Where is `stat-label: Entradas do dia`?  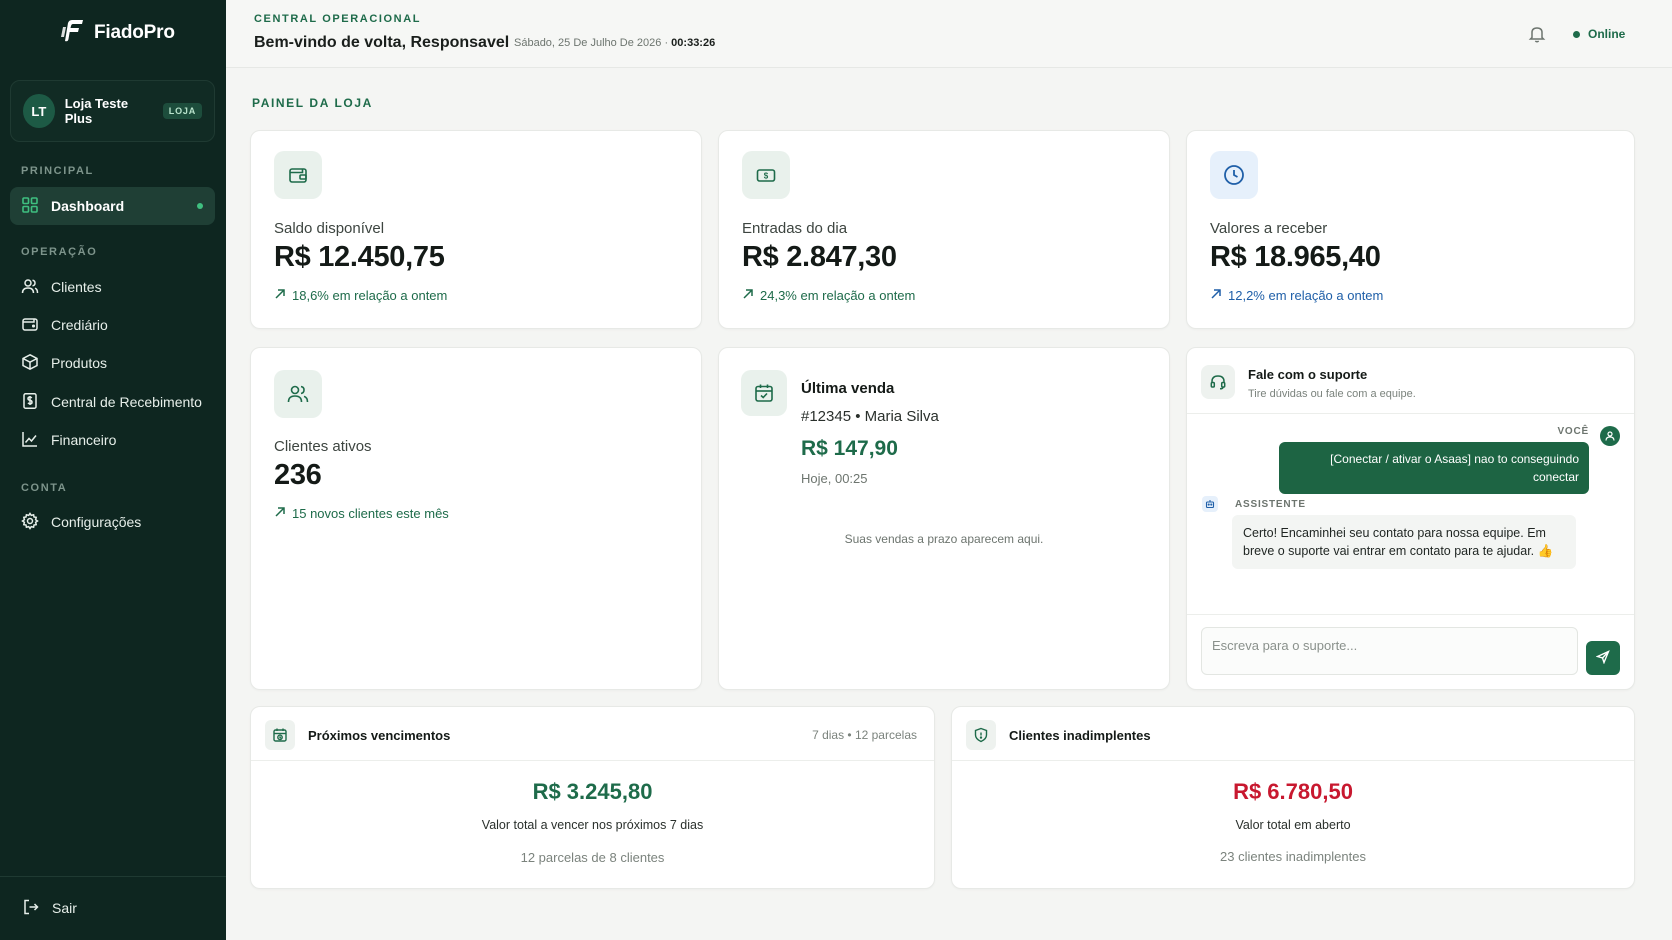 stat-label: Entradas do dia is located at coordinates (795, 228).